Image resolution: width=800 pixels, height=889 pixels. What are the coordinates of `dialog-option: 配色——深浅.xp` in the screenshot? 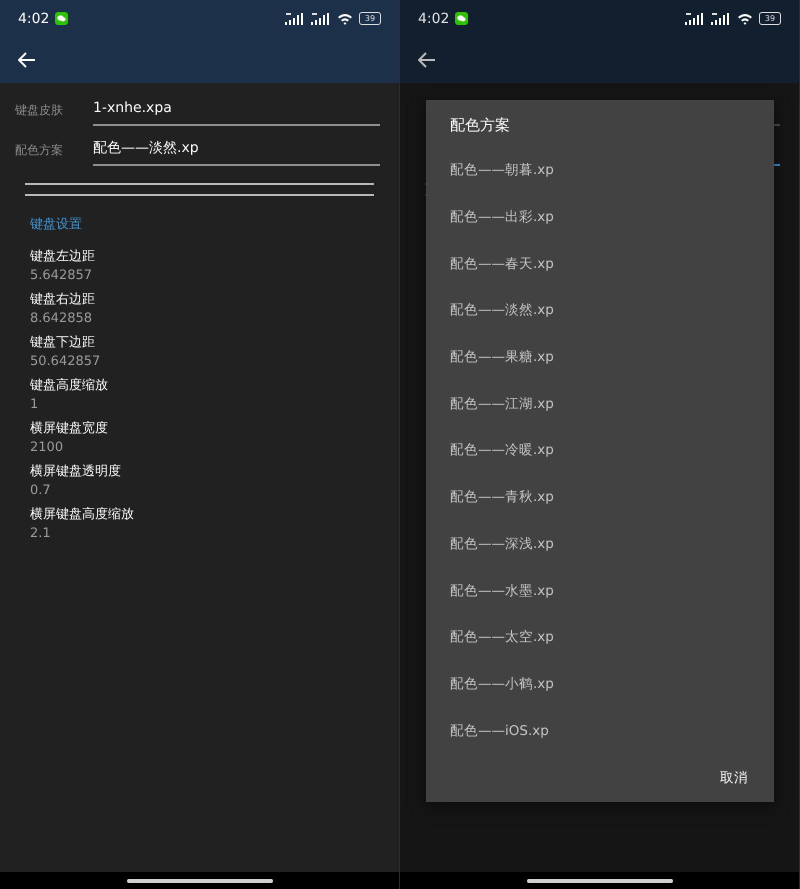 It's located at (600, 544).